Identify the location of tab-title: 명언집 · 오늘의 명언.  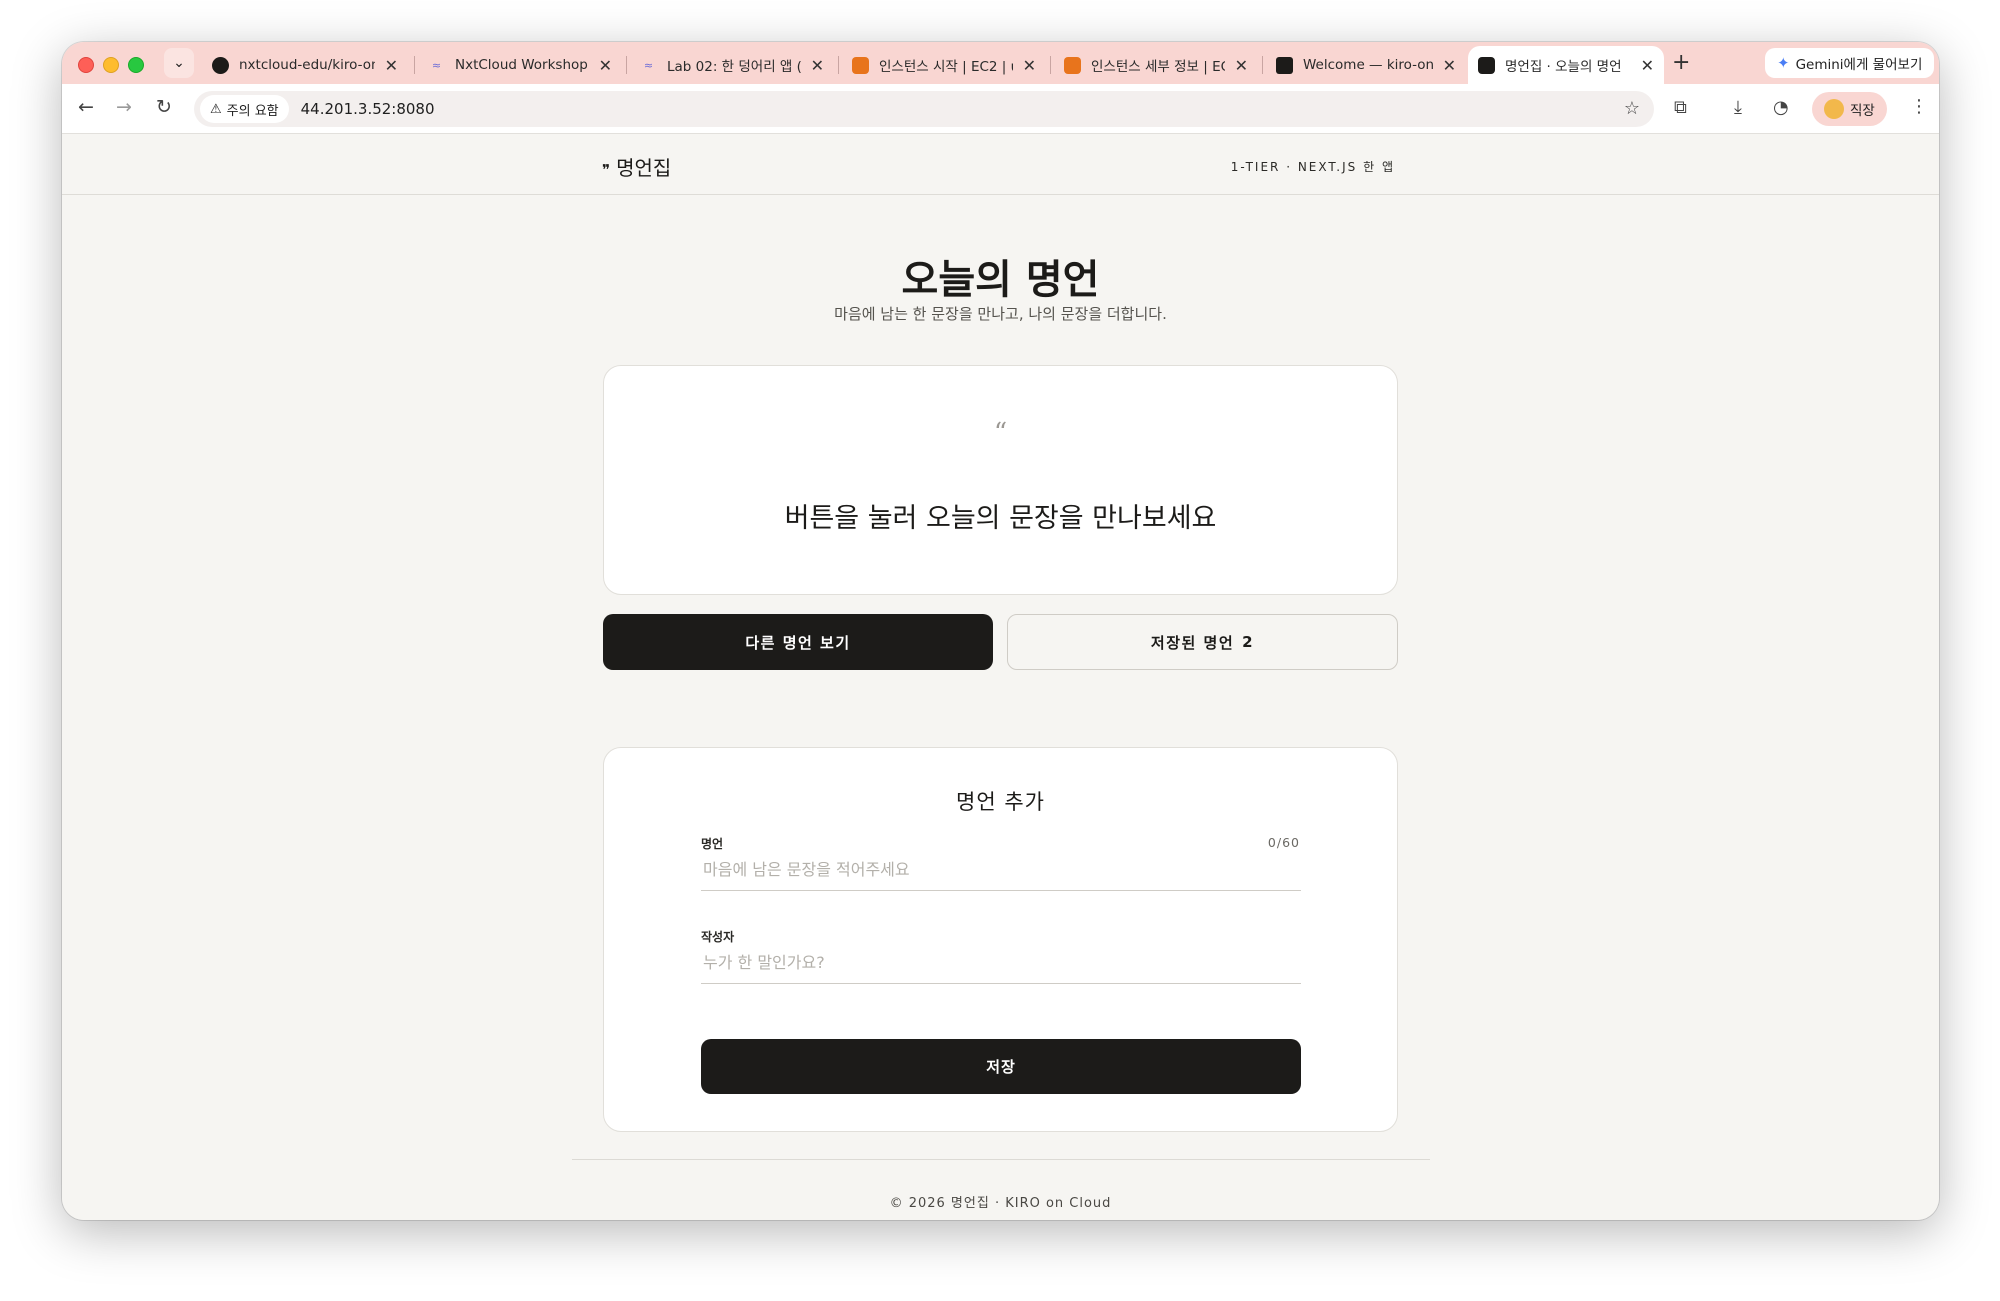
(1563, 67).